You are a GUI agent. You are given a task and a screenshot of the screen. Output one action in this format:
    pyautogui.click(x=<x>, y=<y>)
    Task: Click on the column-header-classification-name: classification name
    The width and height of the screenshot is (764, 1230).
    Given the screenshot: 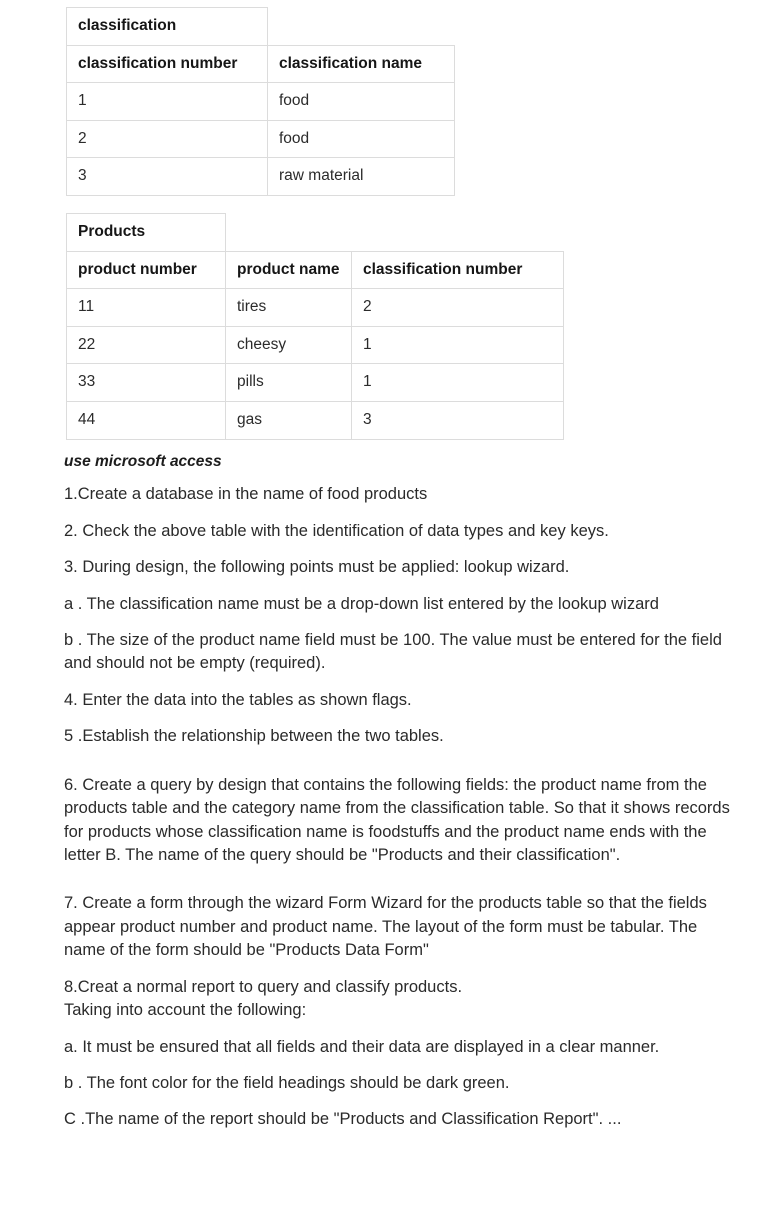 What is the action you would take?
    pyautogui.click(x=361, y=64)
    